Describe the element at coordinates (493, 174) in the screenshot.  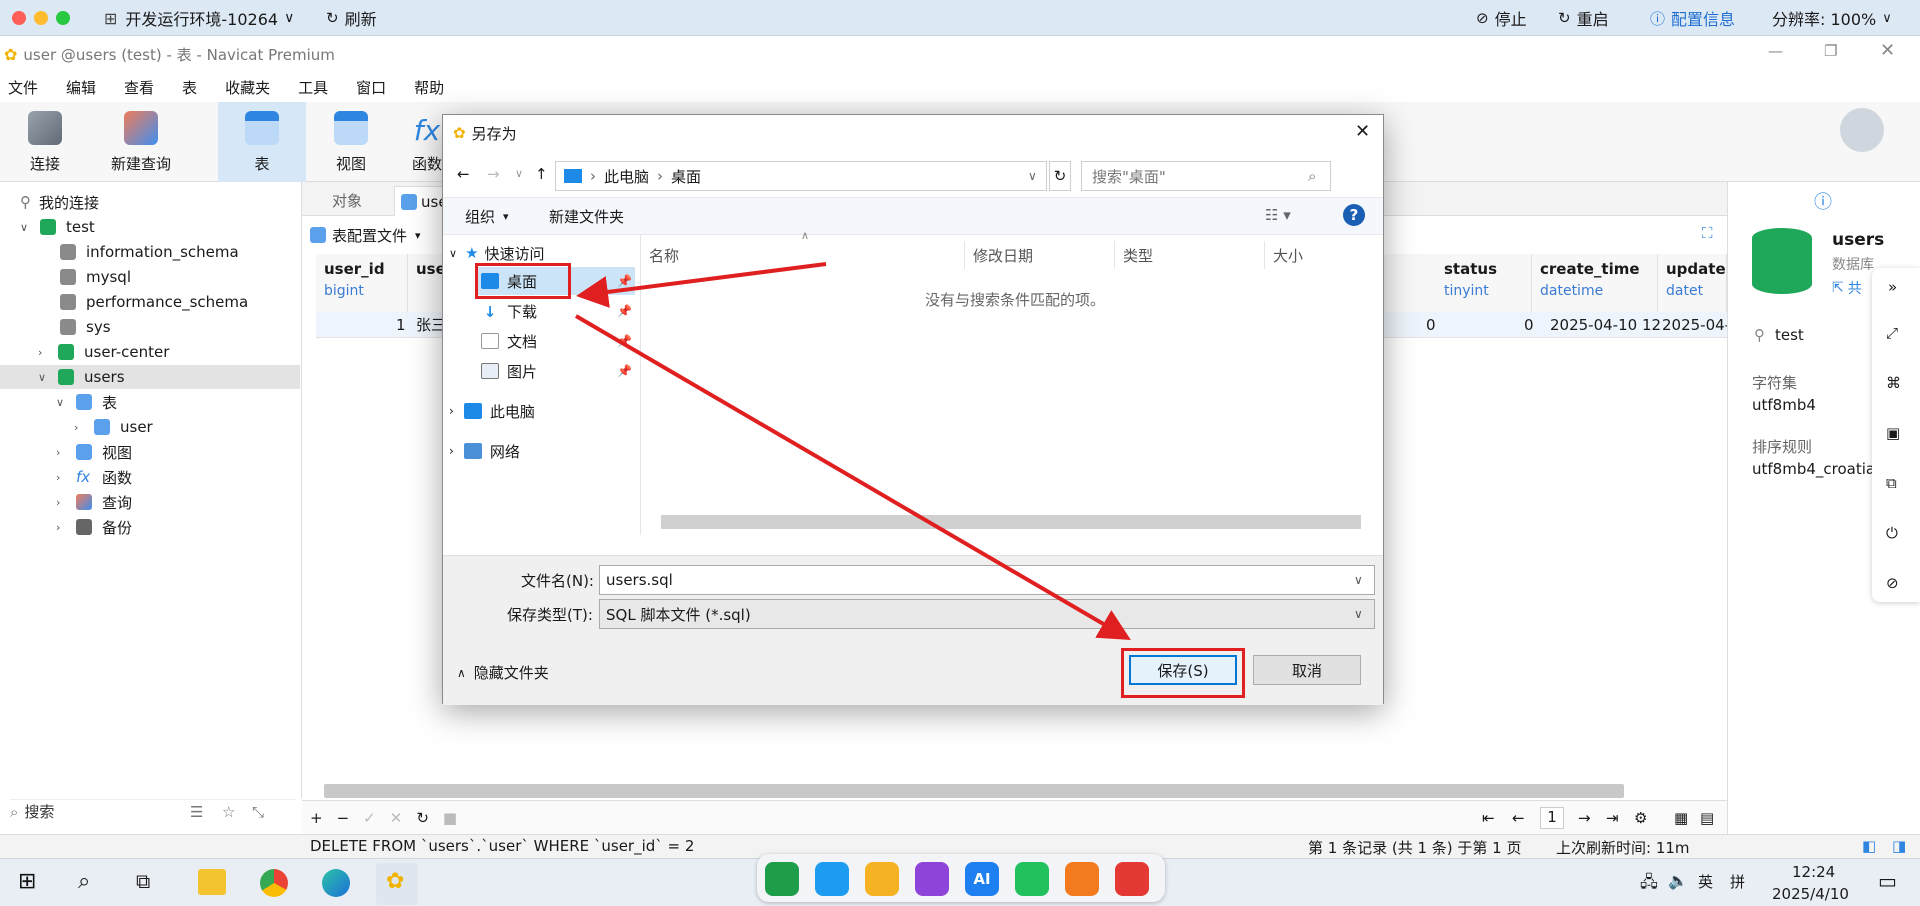
I see `forward-icon: →` at that location.